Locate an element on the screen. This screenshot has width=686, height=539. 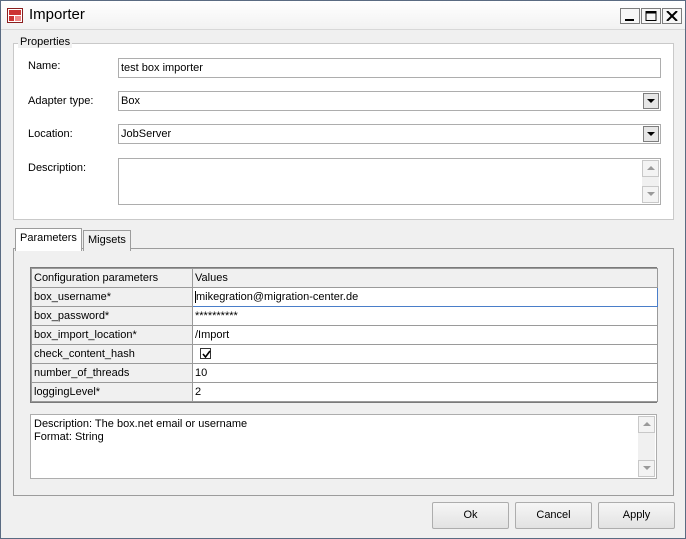
param-value-cell: 10 is located at coordinates (425, 373).